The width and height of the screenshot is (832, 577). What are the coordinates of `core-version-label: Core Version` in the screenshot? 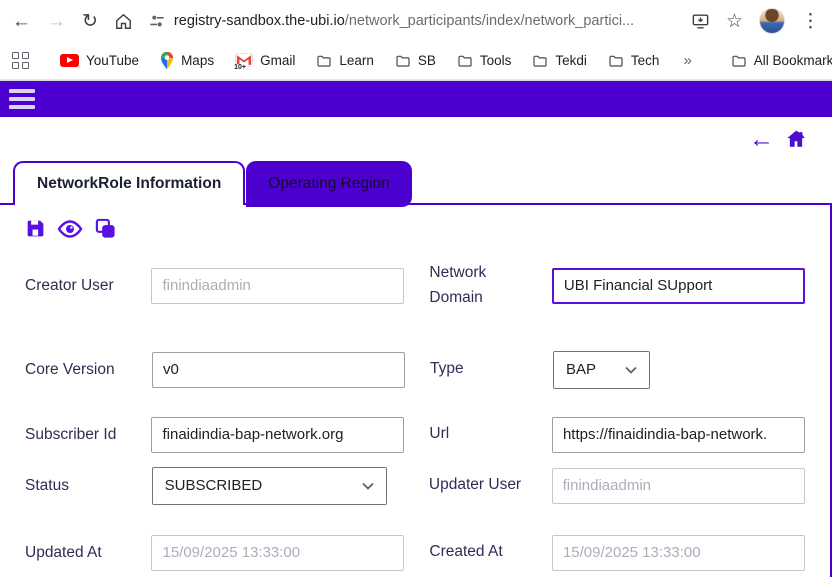 It's located at (70, 369).